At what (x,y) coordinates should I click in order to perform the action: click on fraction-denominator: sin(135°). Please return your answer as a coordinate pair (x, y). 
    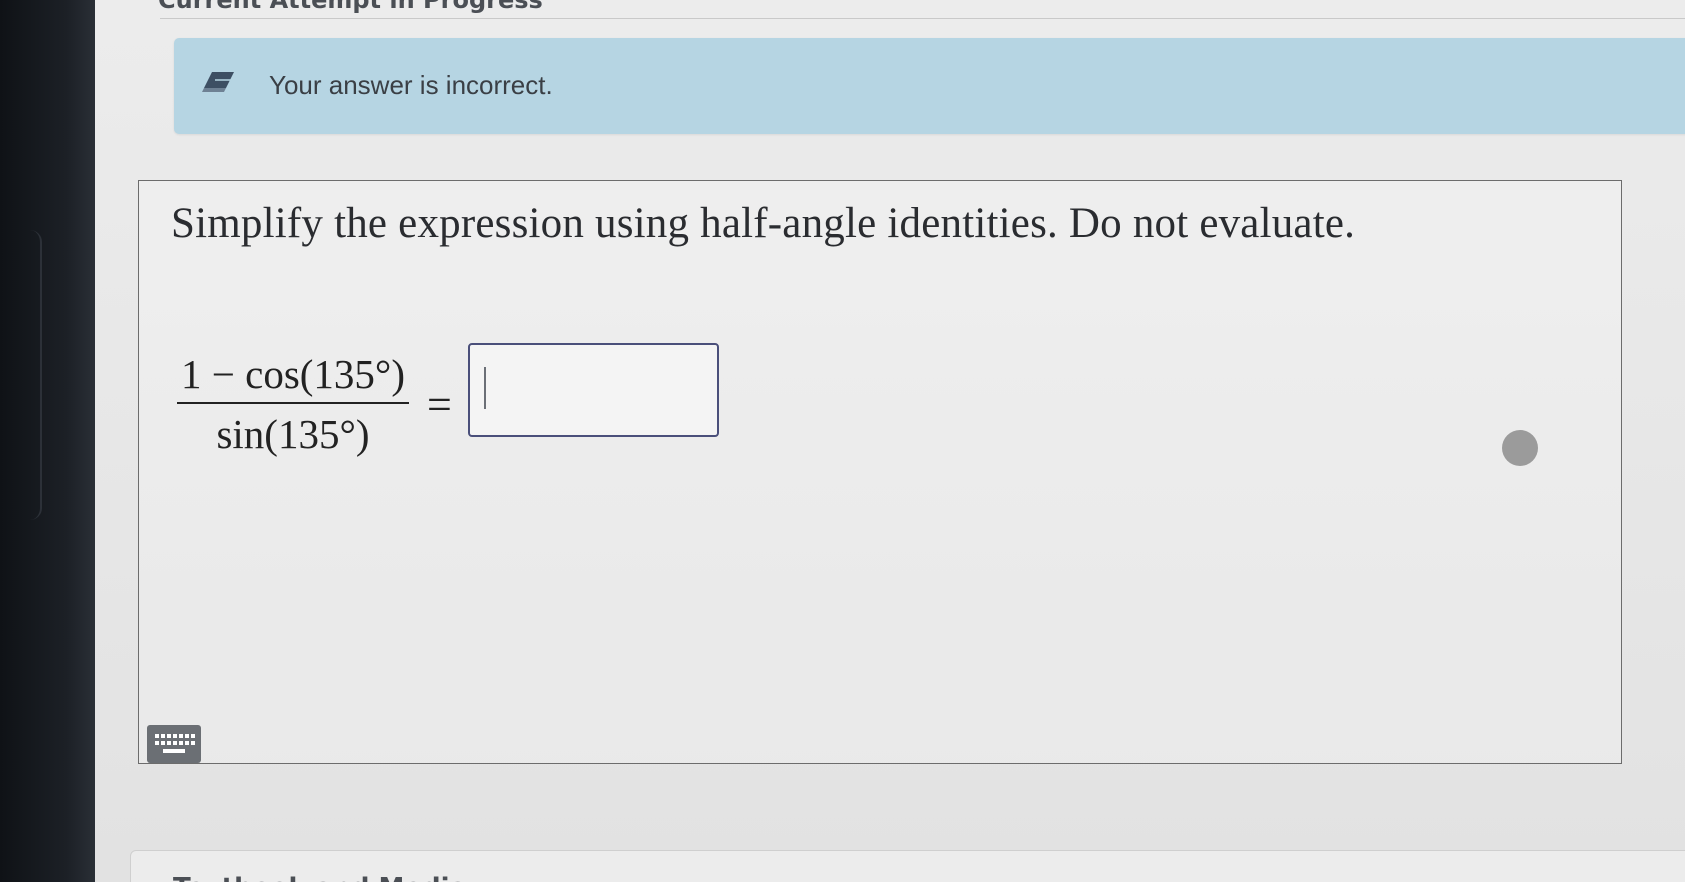
    Looking at the image, I should click on (293, 434).